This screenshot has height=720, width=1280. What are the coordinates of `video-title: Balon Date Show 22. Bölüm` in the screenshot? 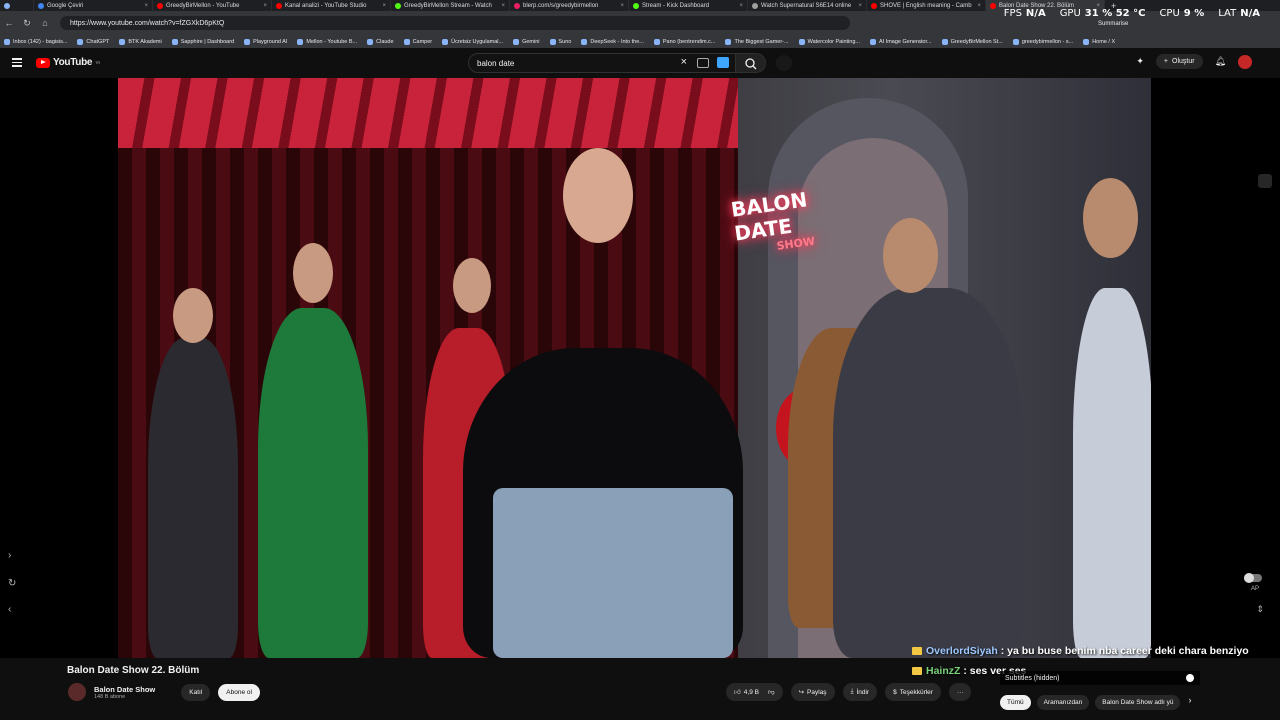 It's located at (133, 670).